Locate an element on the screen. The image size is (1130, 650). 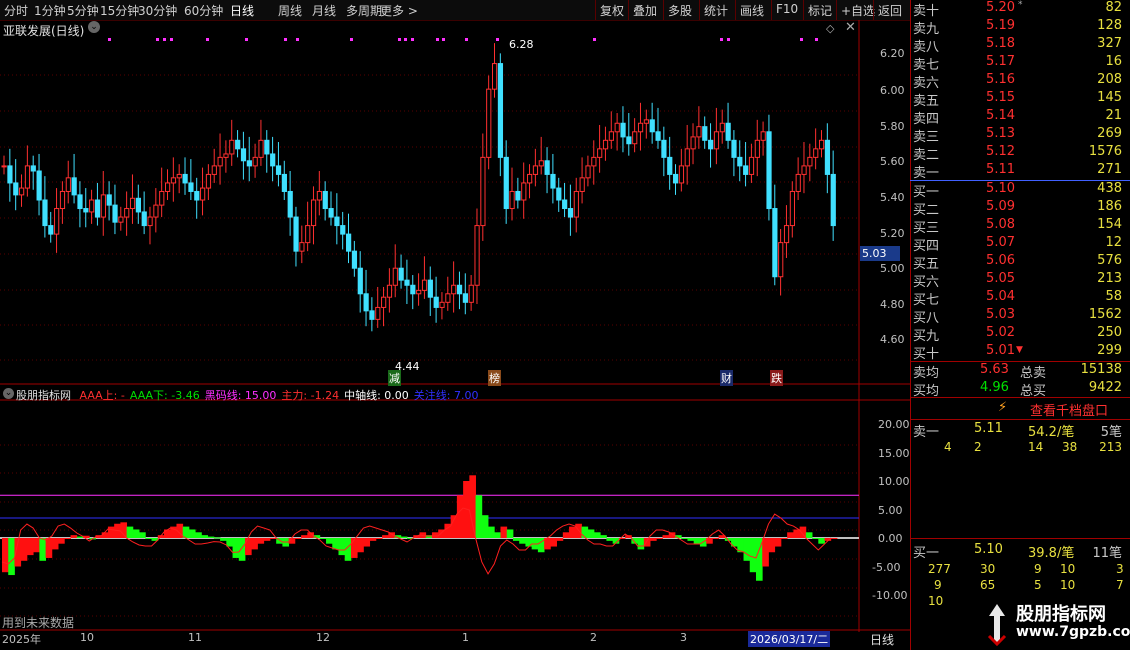
price-tick: 5.60 is located at coordinates (892, 161).